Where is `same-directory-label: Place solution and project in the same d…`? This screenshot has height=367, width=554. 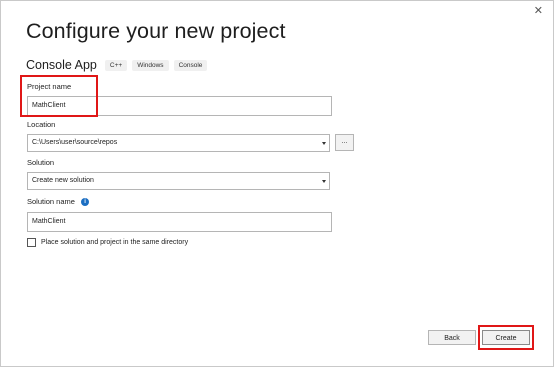 same-directory-label: Place solution and project in the same d… is located at coordinates (115, 242).